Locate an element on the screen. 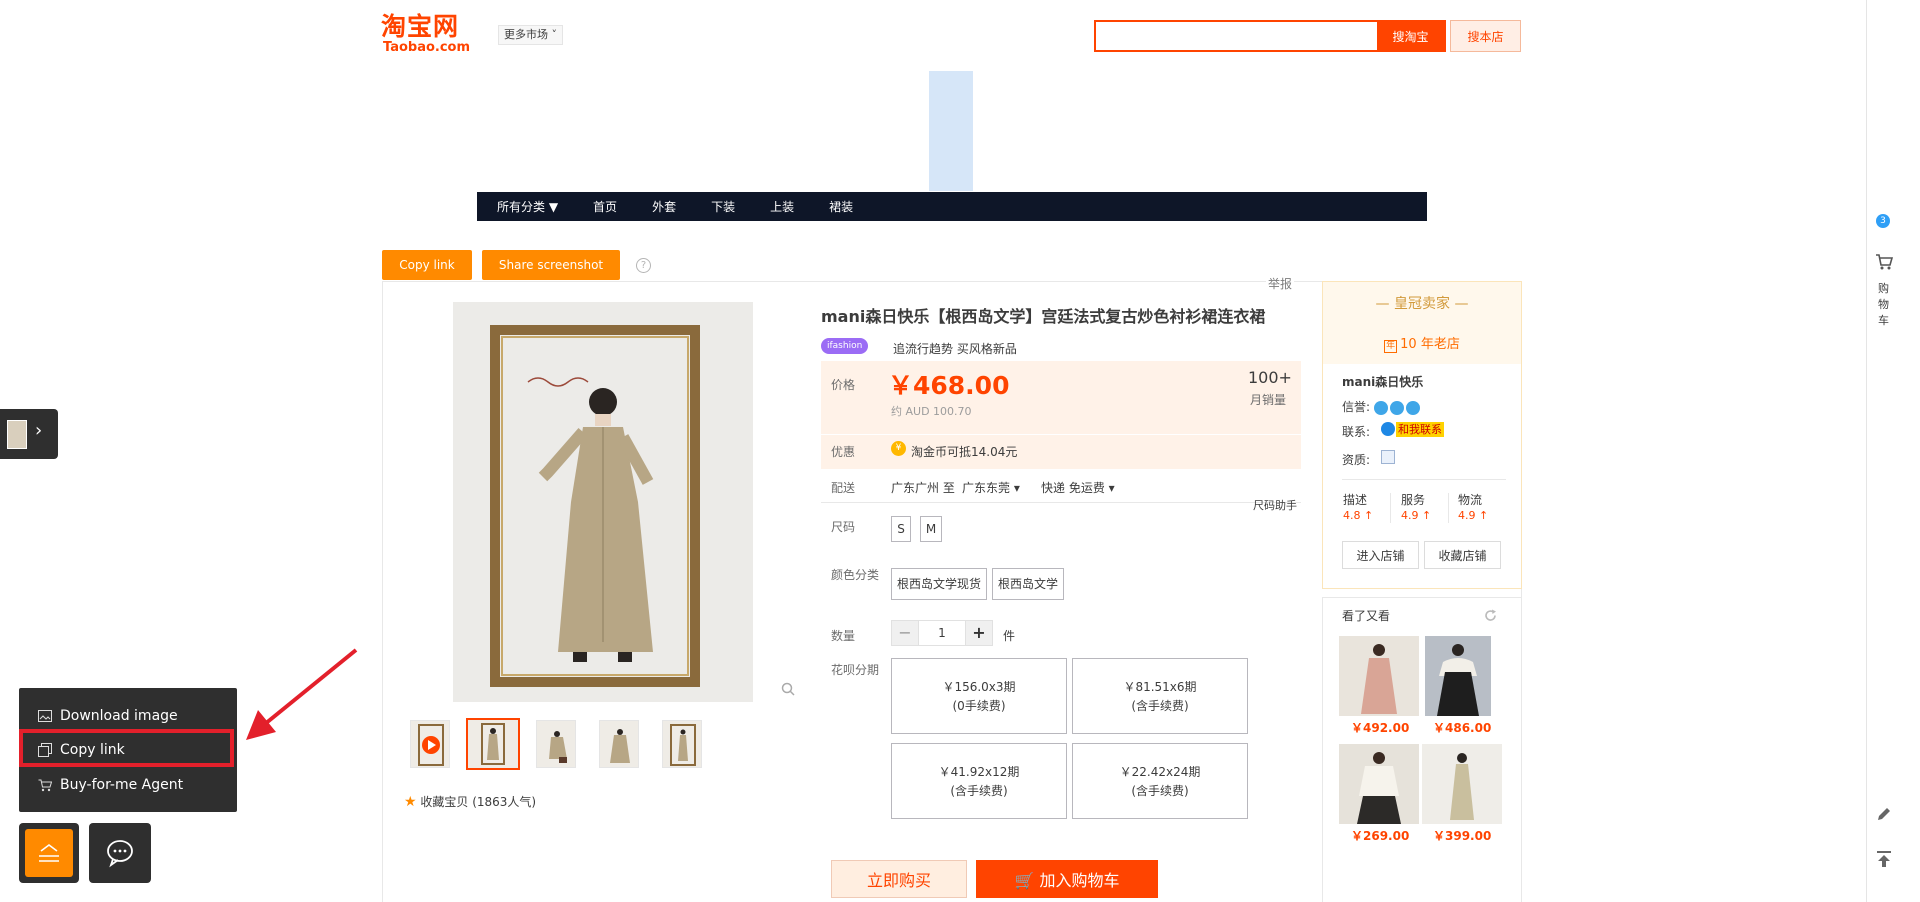  installment-fee: (含手续费) is located at coordinates (1160, 706).